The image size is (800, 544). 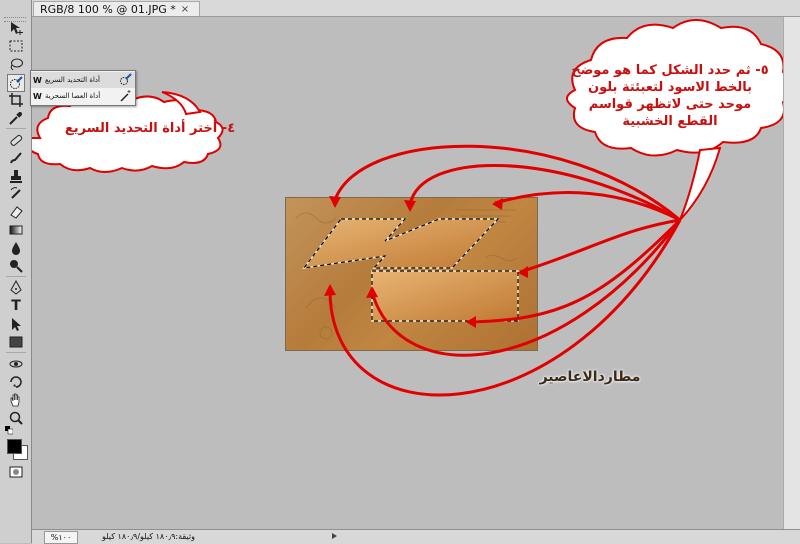 What do you see at coordinates (16, 306) in the screenshot?
I see `type-icon: T` at bounding box center [16, 306].